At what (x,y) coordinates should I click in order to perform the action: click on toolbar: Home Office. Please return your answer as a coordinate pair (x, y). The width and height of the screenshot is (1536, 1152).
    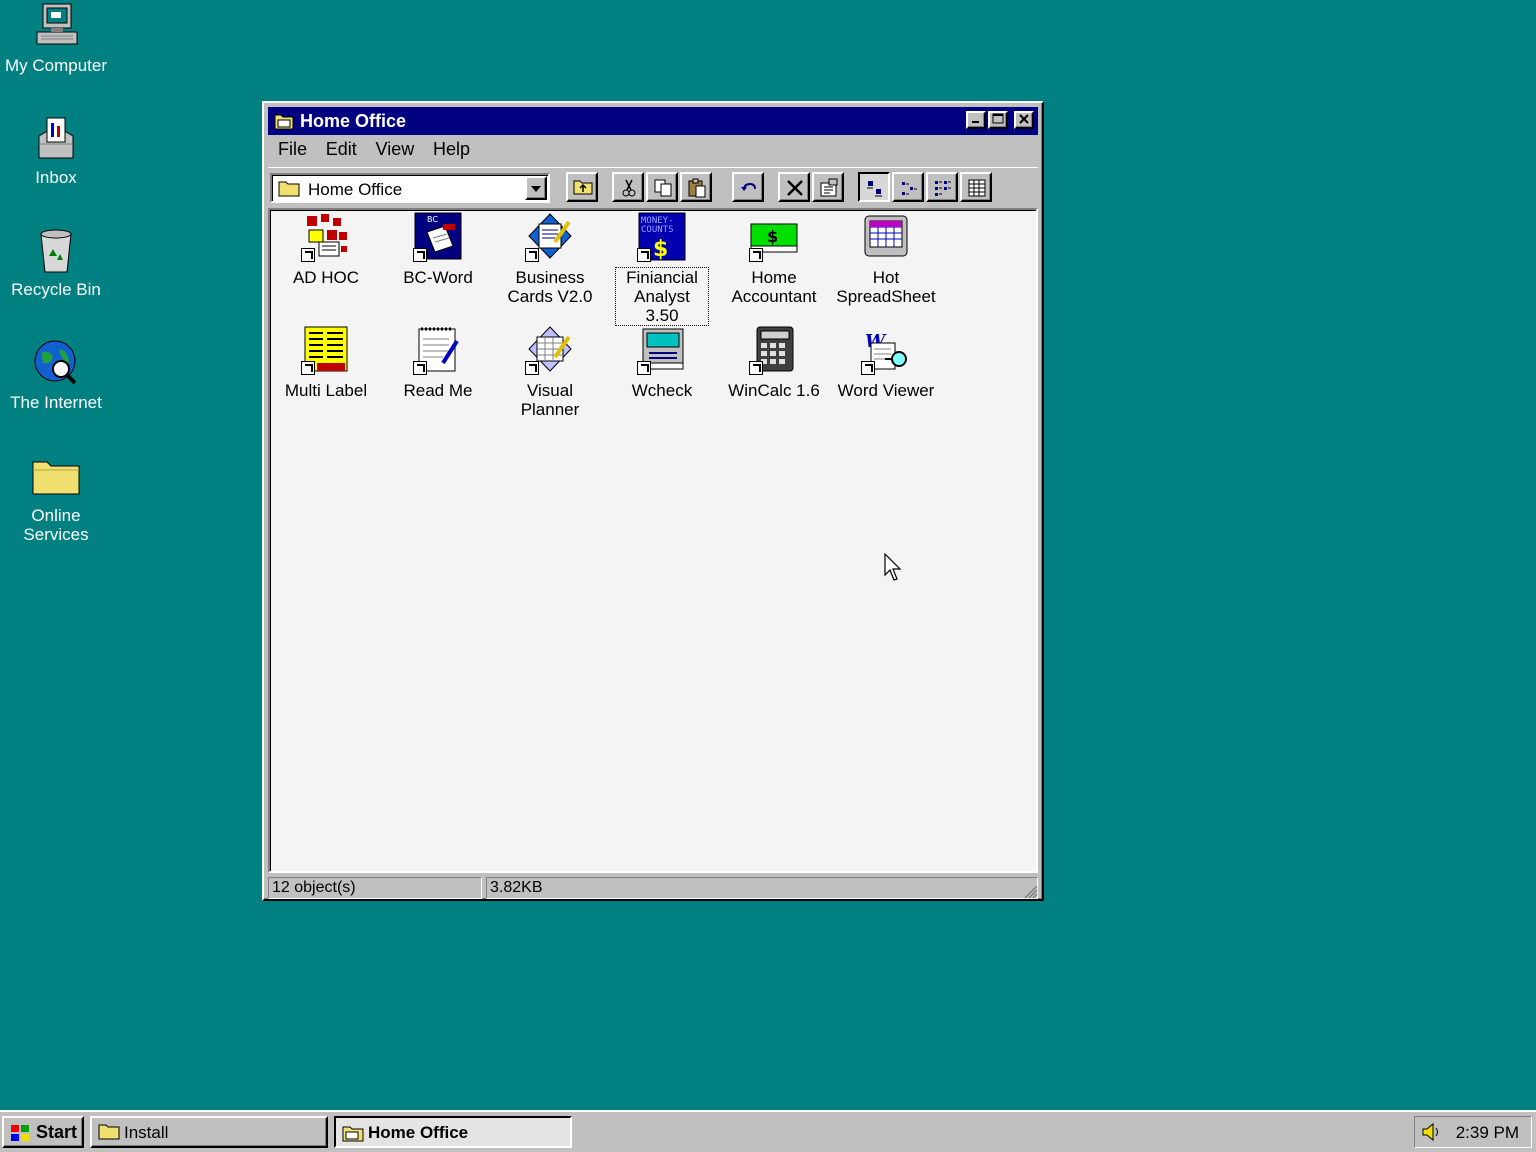
    Looking at the image, I should click on (653, 187).